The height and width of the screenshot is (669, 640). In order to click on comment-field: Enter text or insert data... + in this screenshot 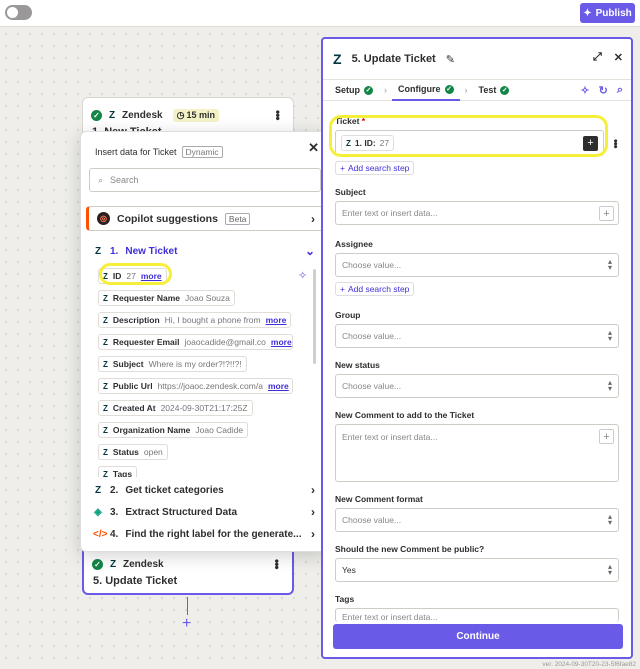, I will do `click(477, 453)`.